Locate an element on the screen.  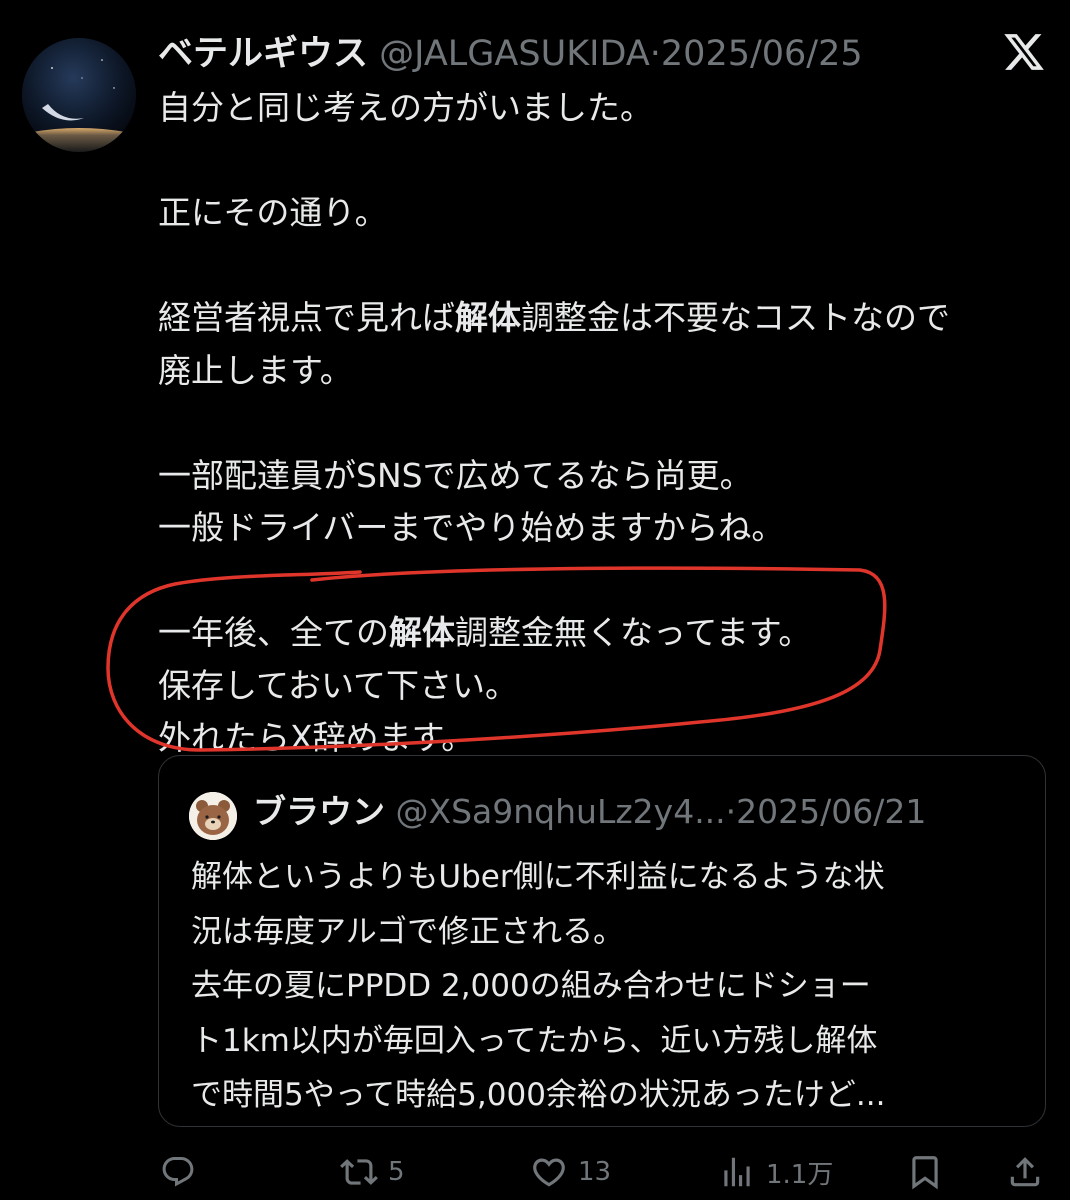
reply-button is located at coordinates (178, 1172).